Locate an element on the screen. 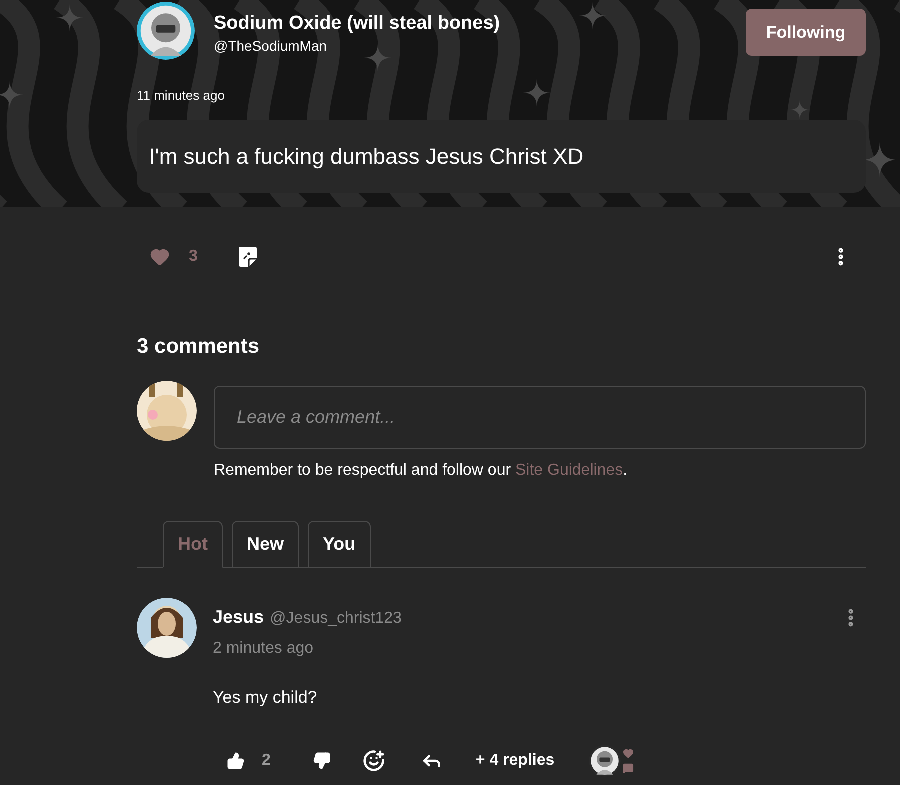 This screenshot has height=785, width=900. like-count: 2 is located at coordinates (266, 760).